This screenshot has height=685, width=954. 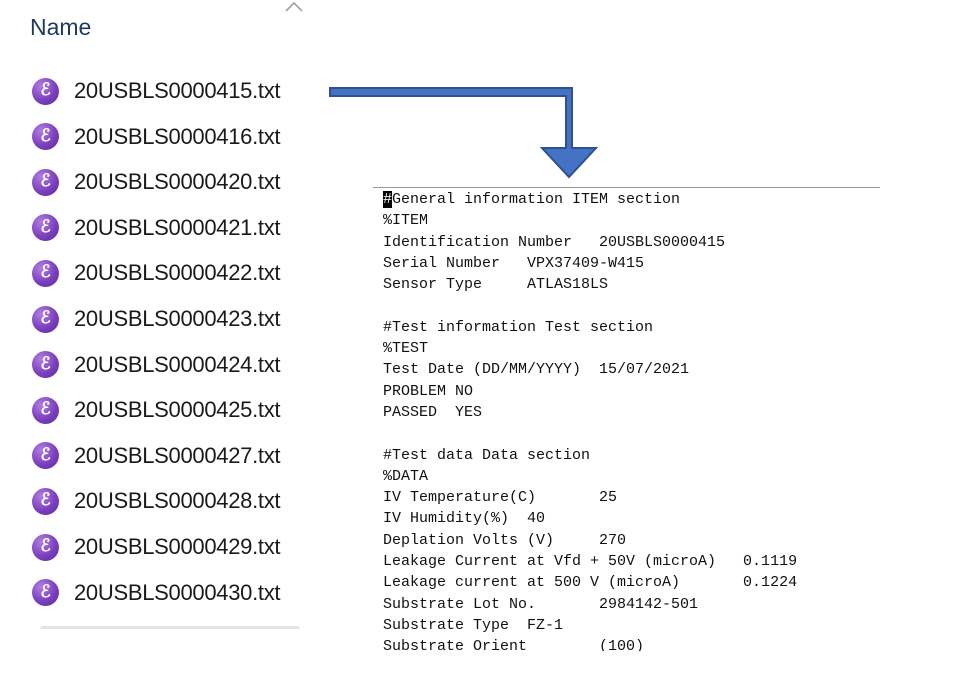 I want to click on file-name: 20USBLS0000422.txt, so click(x=177, y=273).